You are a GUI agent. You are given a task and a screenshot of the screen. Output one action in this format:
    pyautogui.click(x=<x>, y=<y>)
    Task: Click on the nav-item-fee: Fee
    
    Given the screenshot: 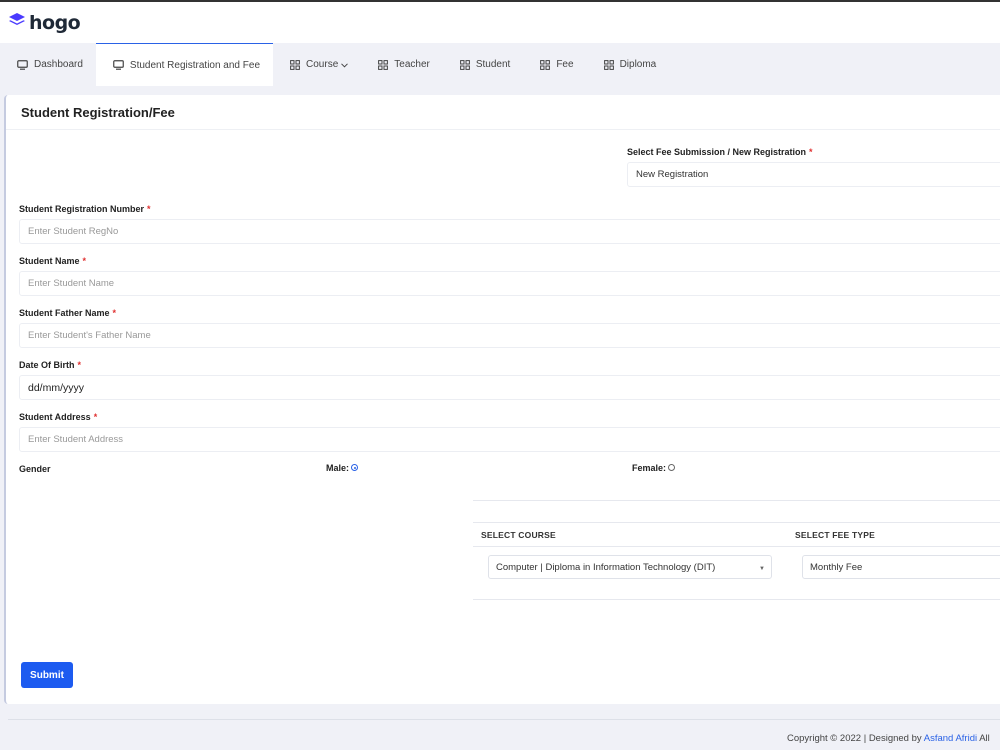 What is the action you would take?
    pyautogui.click(x=554, y=64)
    